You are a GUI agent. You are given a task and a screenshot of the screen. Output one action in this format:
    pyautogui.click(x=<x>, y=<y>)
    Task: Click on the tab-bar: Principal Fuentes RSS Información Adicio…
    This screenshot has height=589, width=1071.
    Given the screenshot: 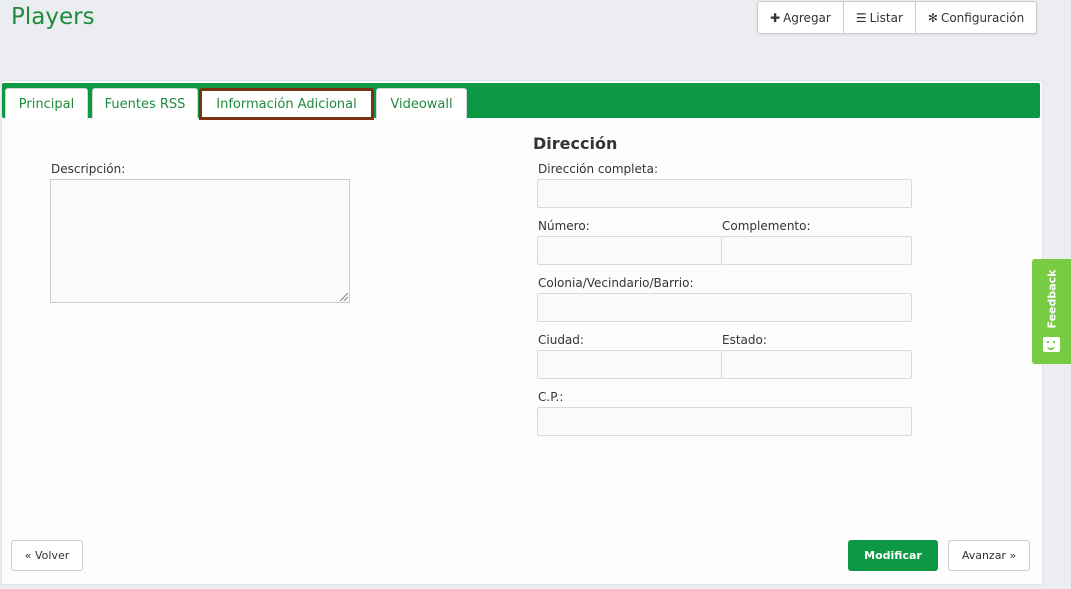 What is the action you would take?
    pyautogui.click(x=521, y=101)
    